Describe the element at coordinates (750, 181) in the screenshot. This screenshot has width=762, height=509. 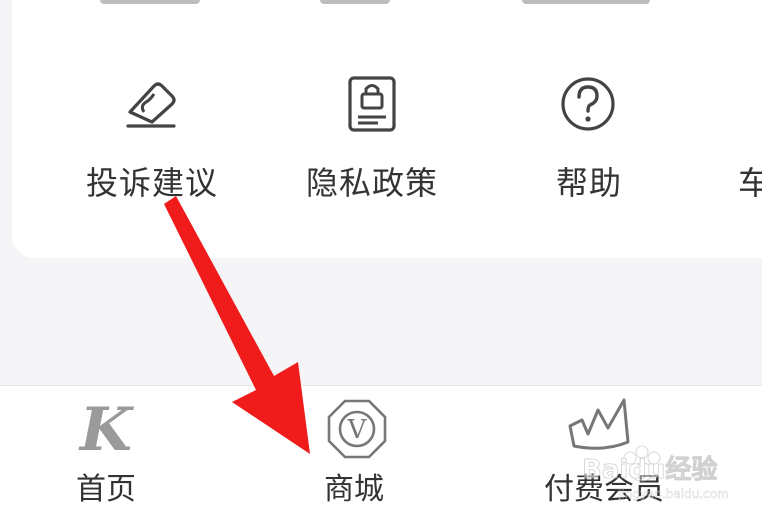
I see `service-cropped-label: 车` at that location.